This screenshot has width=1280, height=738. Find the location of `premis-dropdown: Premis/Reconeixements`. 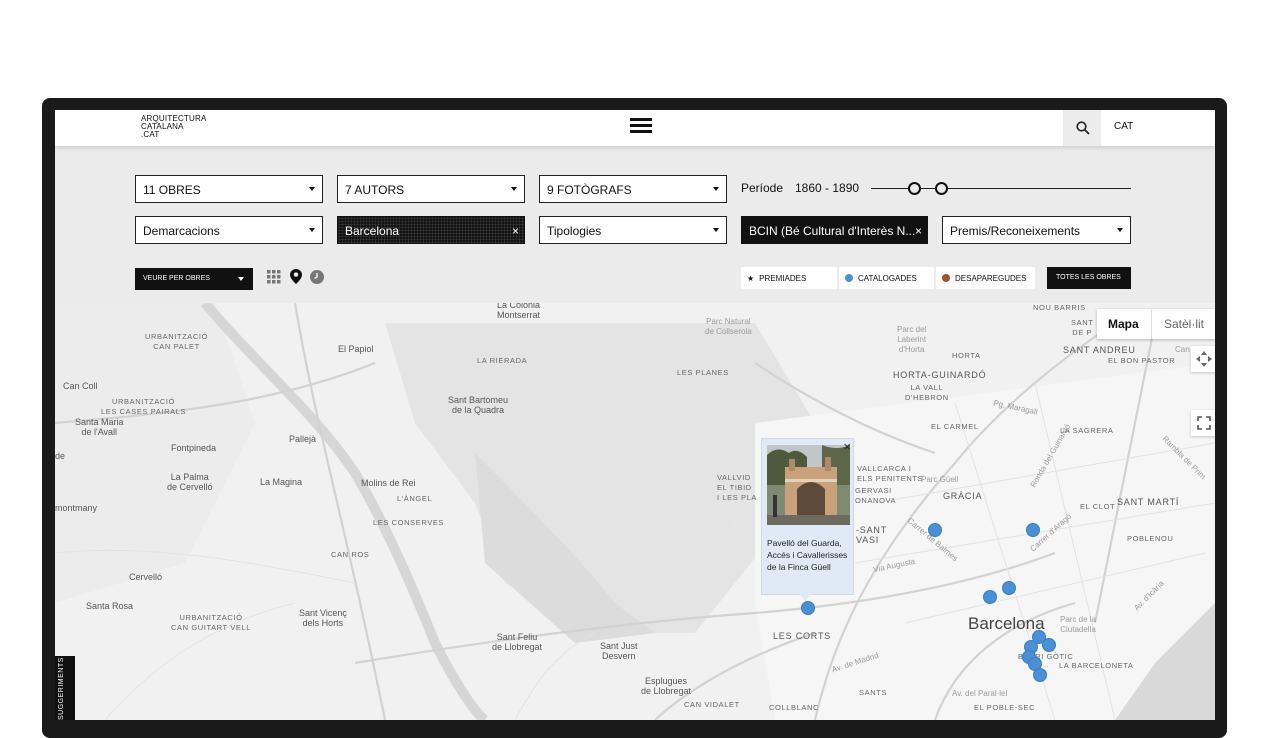

premis-dropdown: Premis/Reconeixements is located at coordinates (1036, 230).